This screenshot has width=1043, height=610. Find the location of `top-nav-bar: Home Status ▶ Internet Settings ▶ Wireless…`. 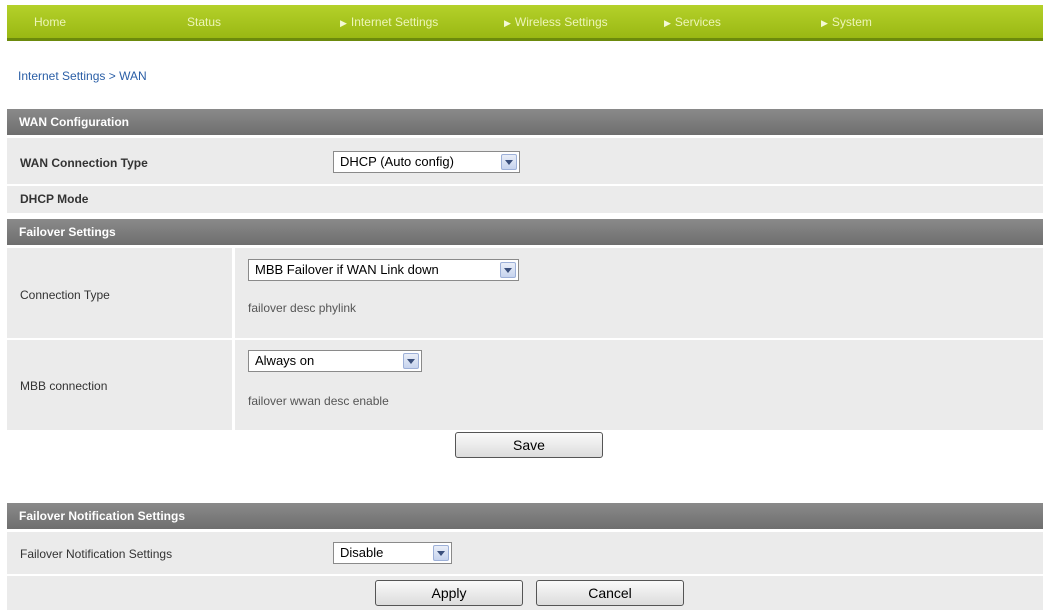

top-nav-bar: Home Status ▶ Internet Settings ▶ Wireless… is located at coordinates (525, 23).